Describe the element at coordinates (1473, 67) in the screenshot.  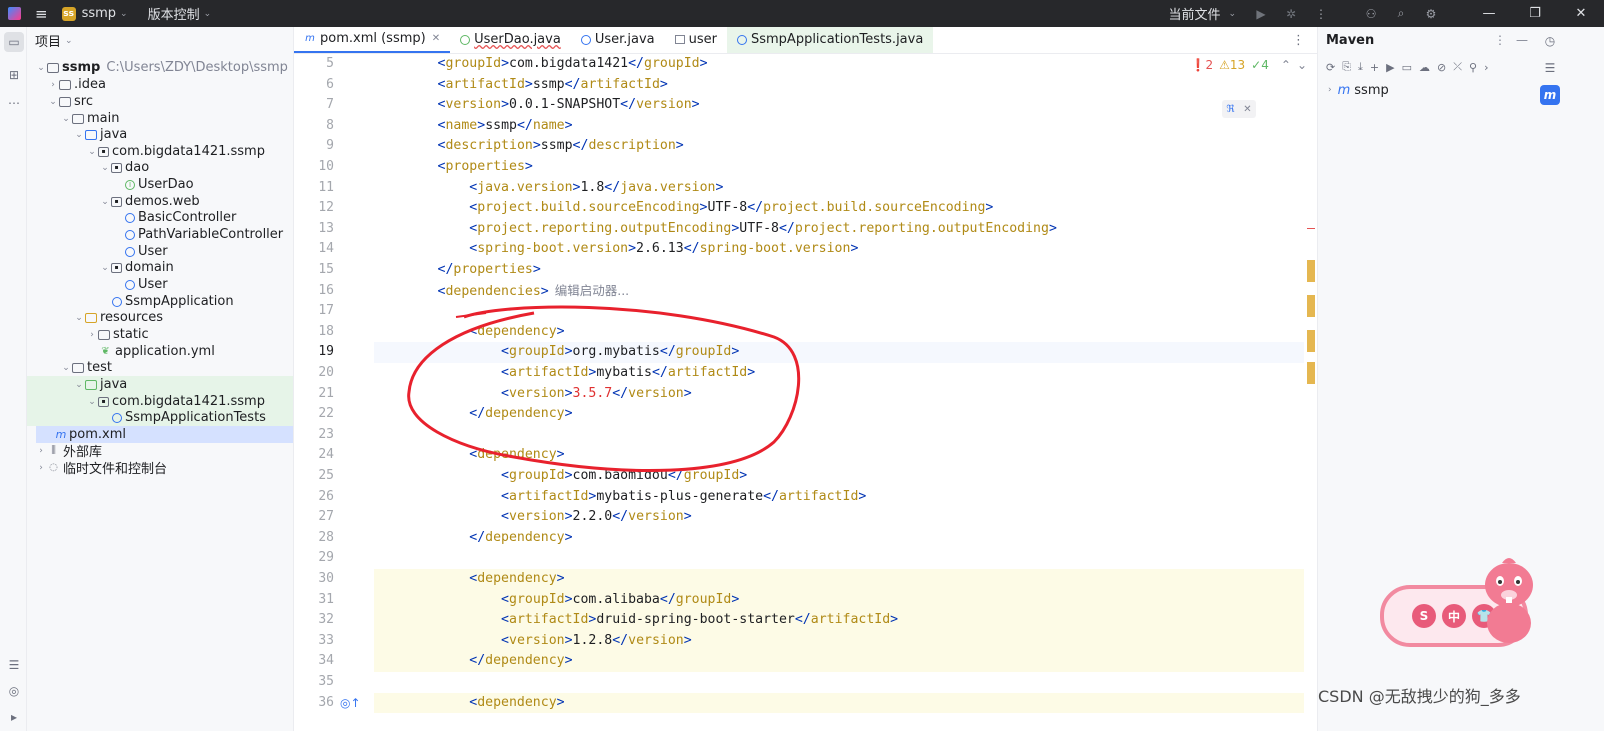
I see `show-dependencies-icon: ⚲` at that location.